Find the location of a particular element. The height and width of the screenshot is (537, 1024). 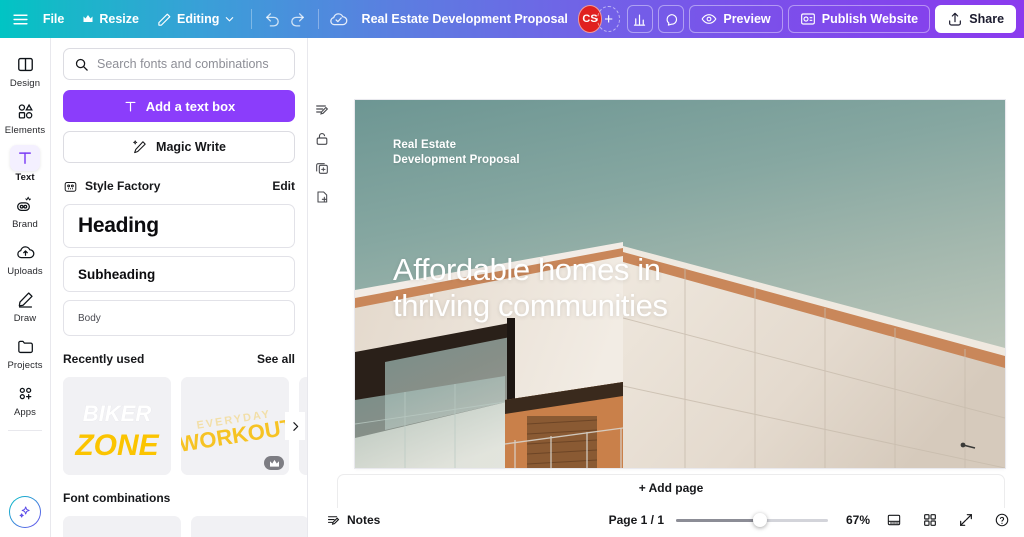

file-menu-label: File is located at coordinates (53, 19).